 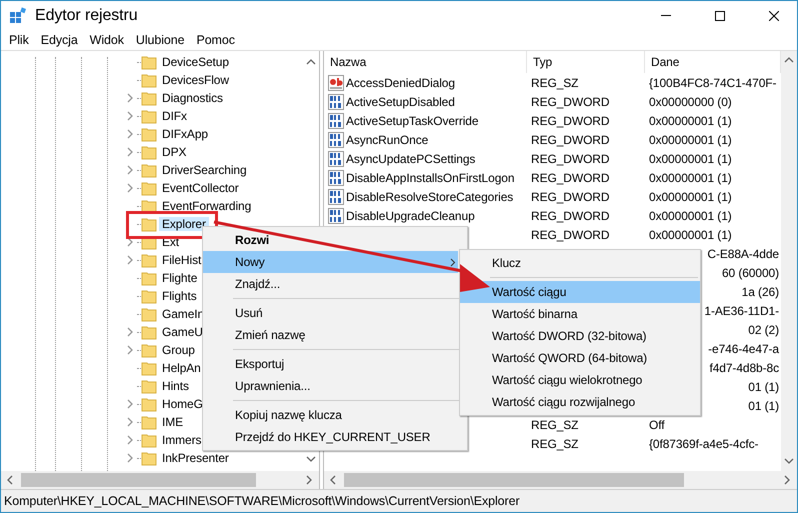 What do you see at coordinates (741, 311) in the screenshot?
I see `value-data: 1-AE36-11D1-` at bounding box center [741, 311].